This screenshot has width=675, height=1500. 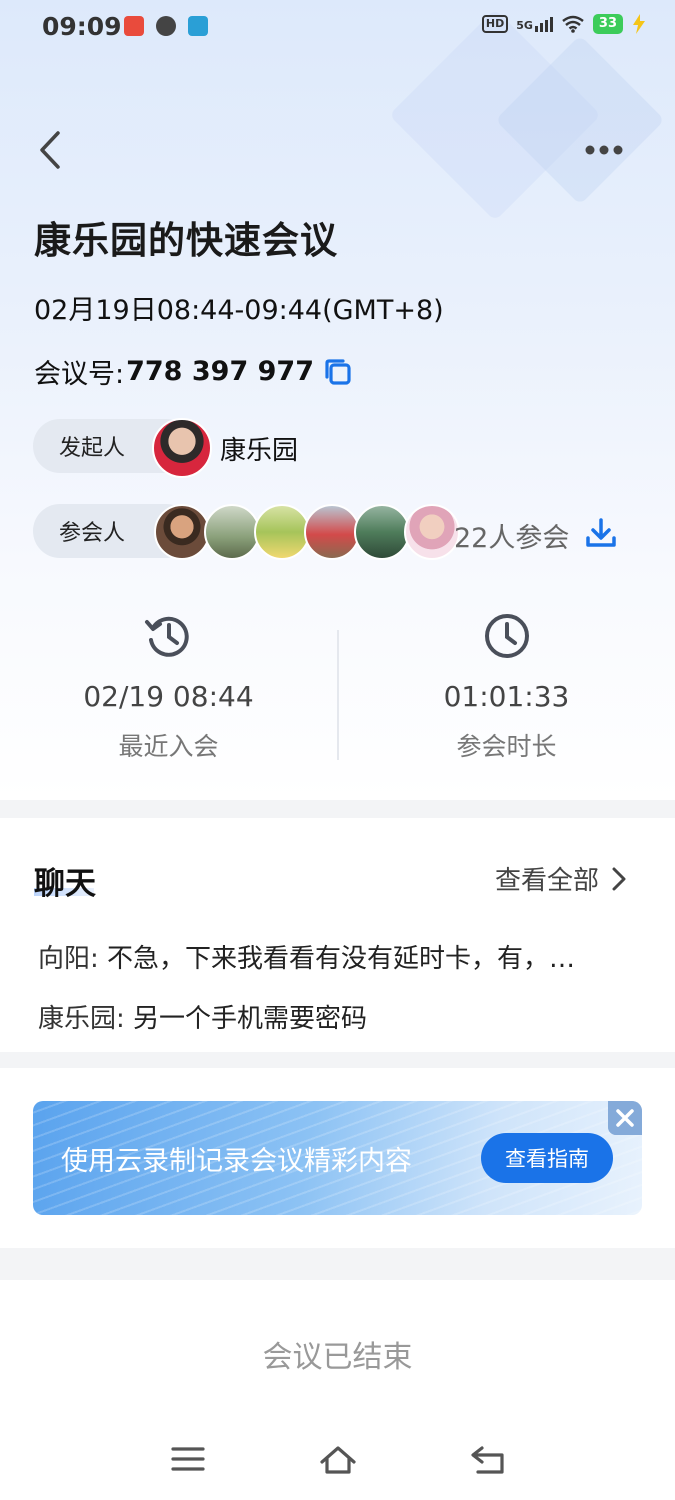 What do you see at coordinates (65, 884) in the screenshot?
I see `chat-title: 聊天` at bounding box center [65, 884].